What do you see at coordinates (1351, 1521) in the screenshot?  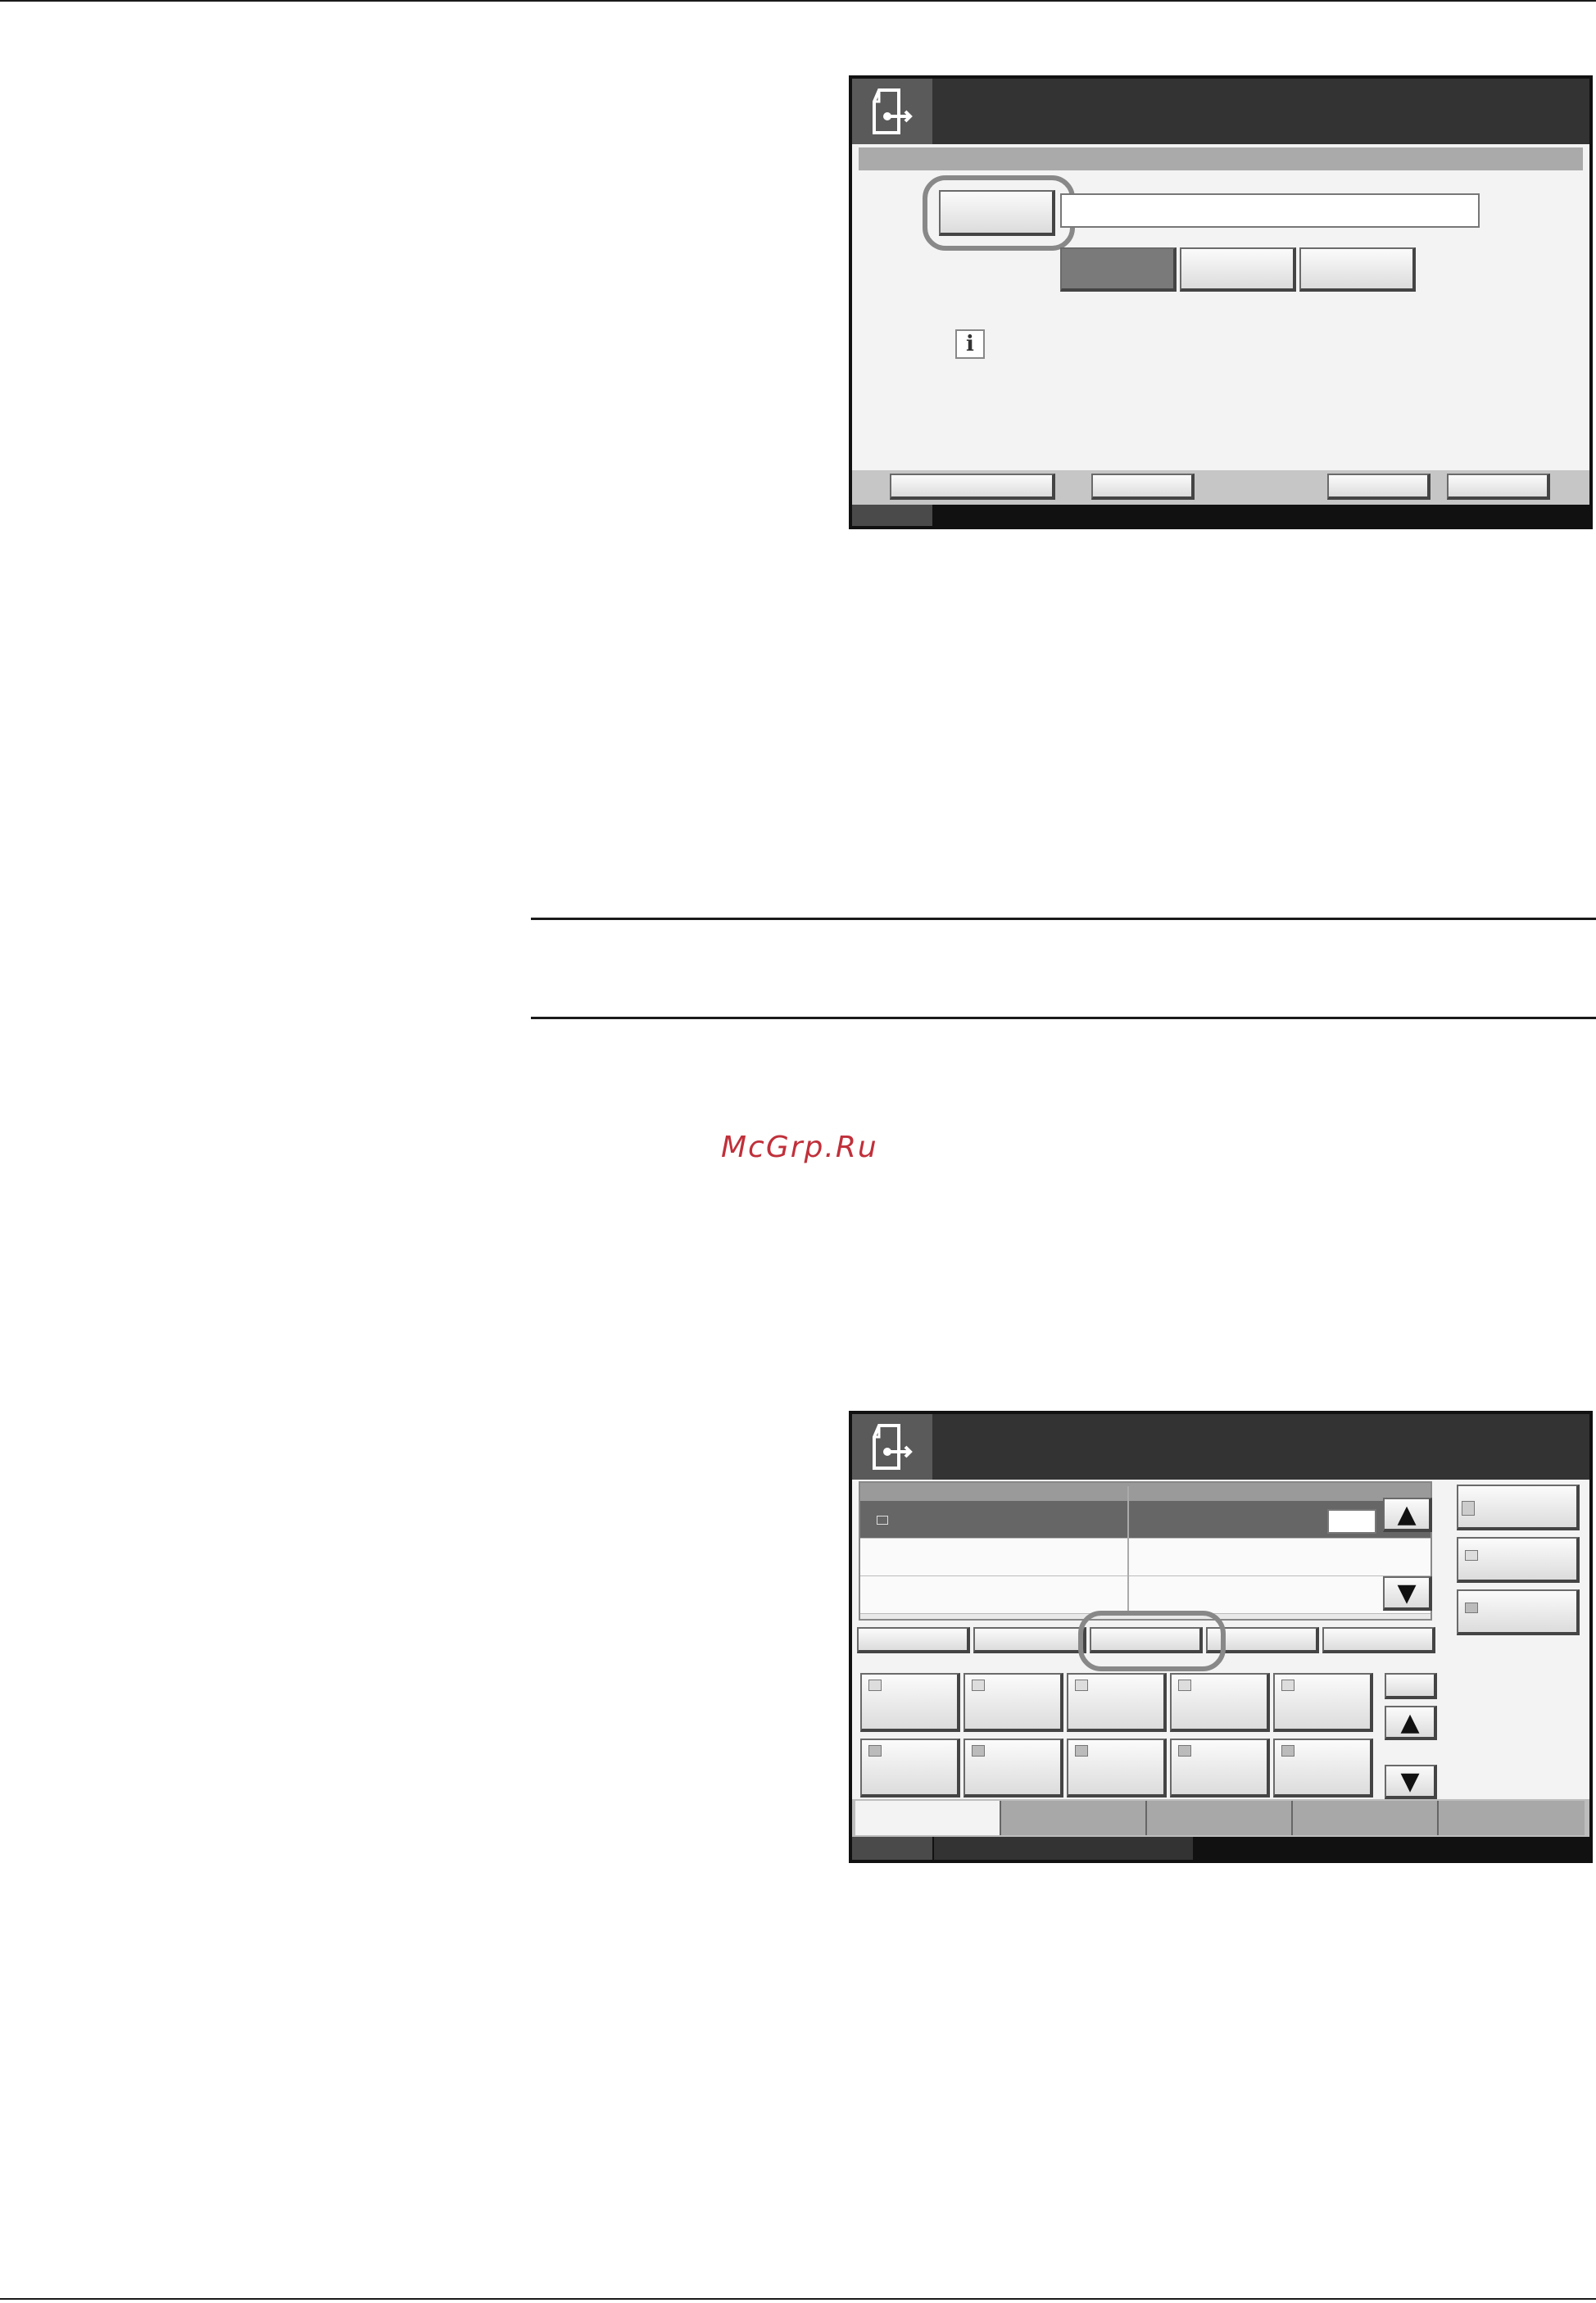 I see `destination-count-field` at bounding box center [1351, 1521].